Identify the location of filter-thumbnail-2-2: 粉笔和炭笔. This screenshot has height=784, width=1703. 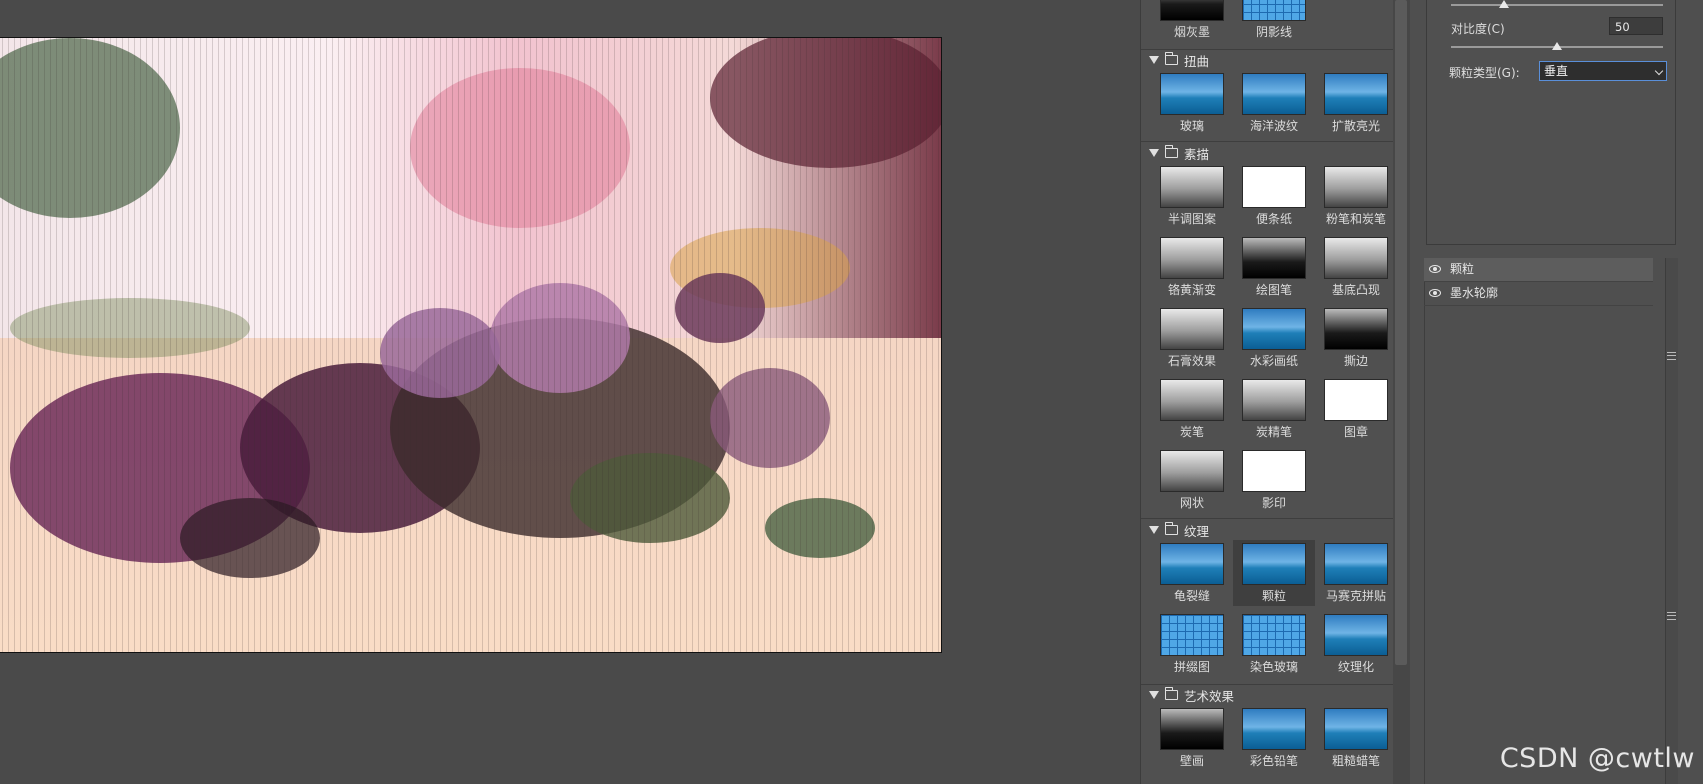
(1354, 196).